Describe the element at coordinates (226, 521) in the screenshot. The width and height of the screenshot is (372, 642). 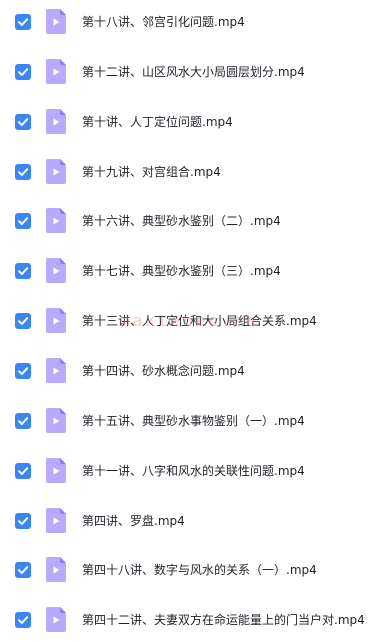
I see `file-name: 第四讲、罗盘.mp4` at that location.